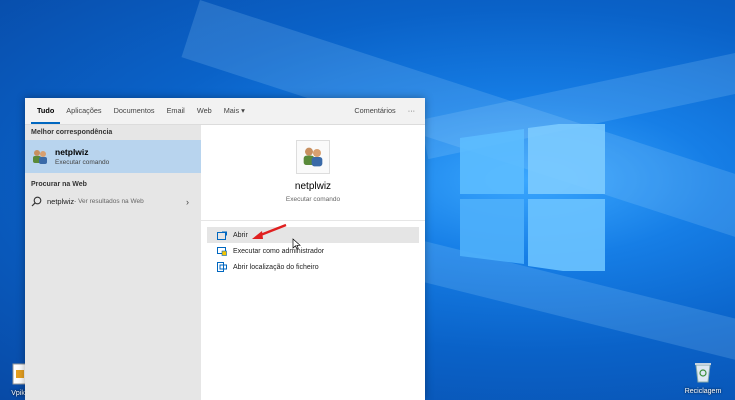 The image size is (735, 400). I want to click on open-file-location-label: Abrir localização do ficheiro, so click(276, 267).